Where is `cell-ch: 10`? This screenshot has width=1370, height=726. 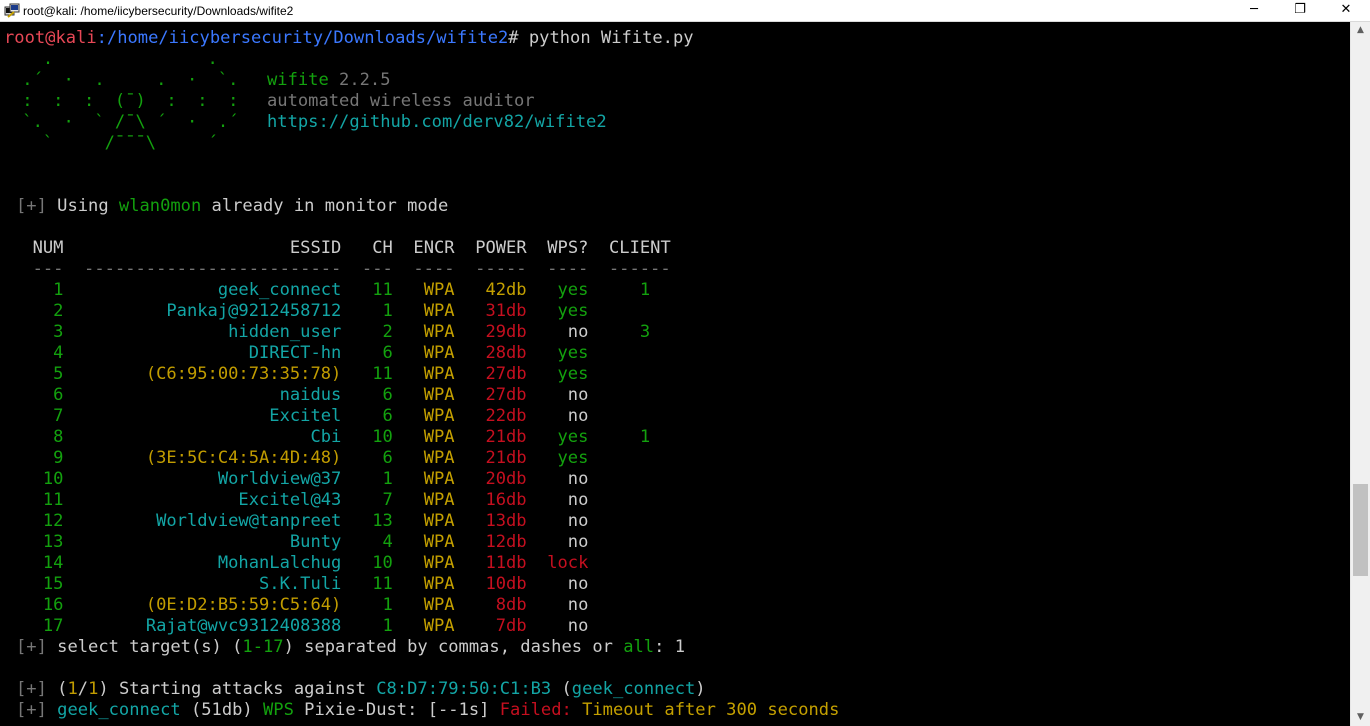
cell-ch: 10 is located at coordinates (382, 563).